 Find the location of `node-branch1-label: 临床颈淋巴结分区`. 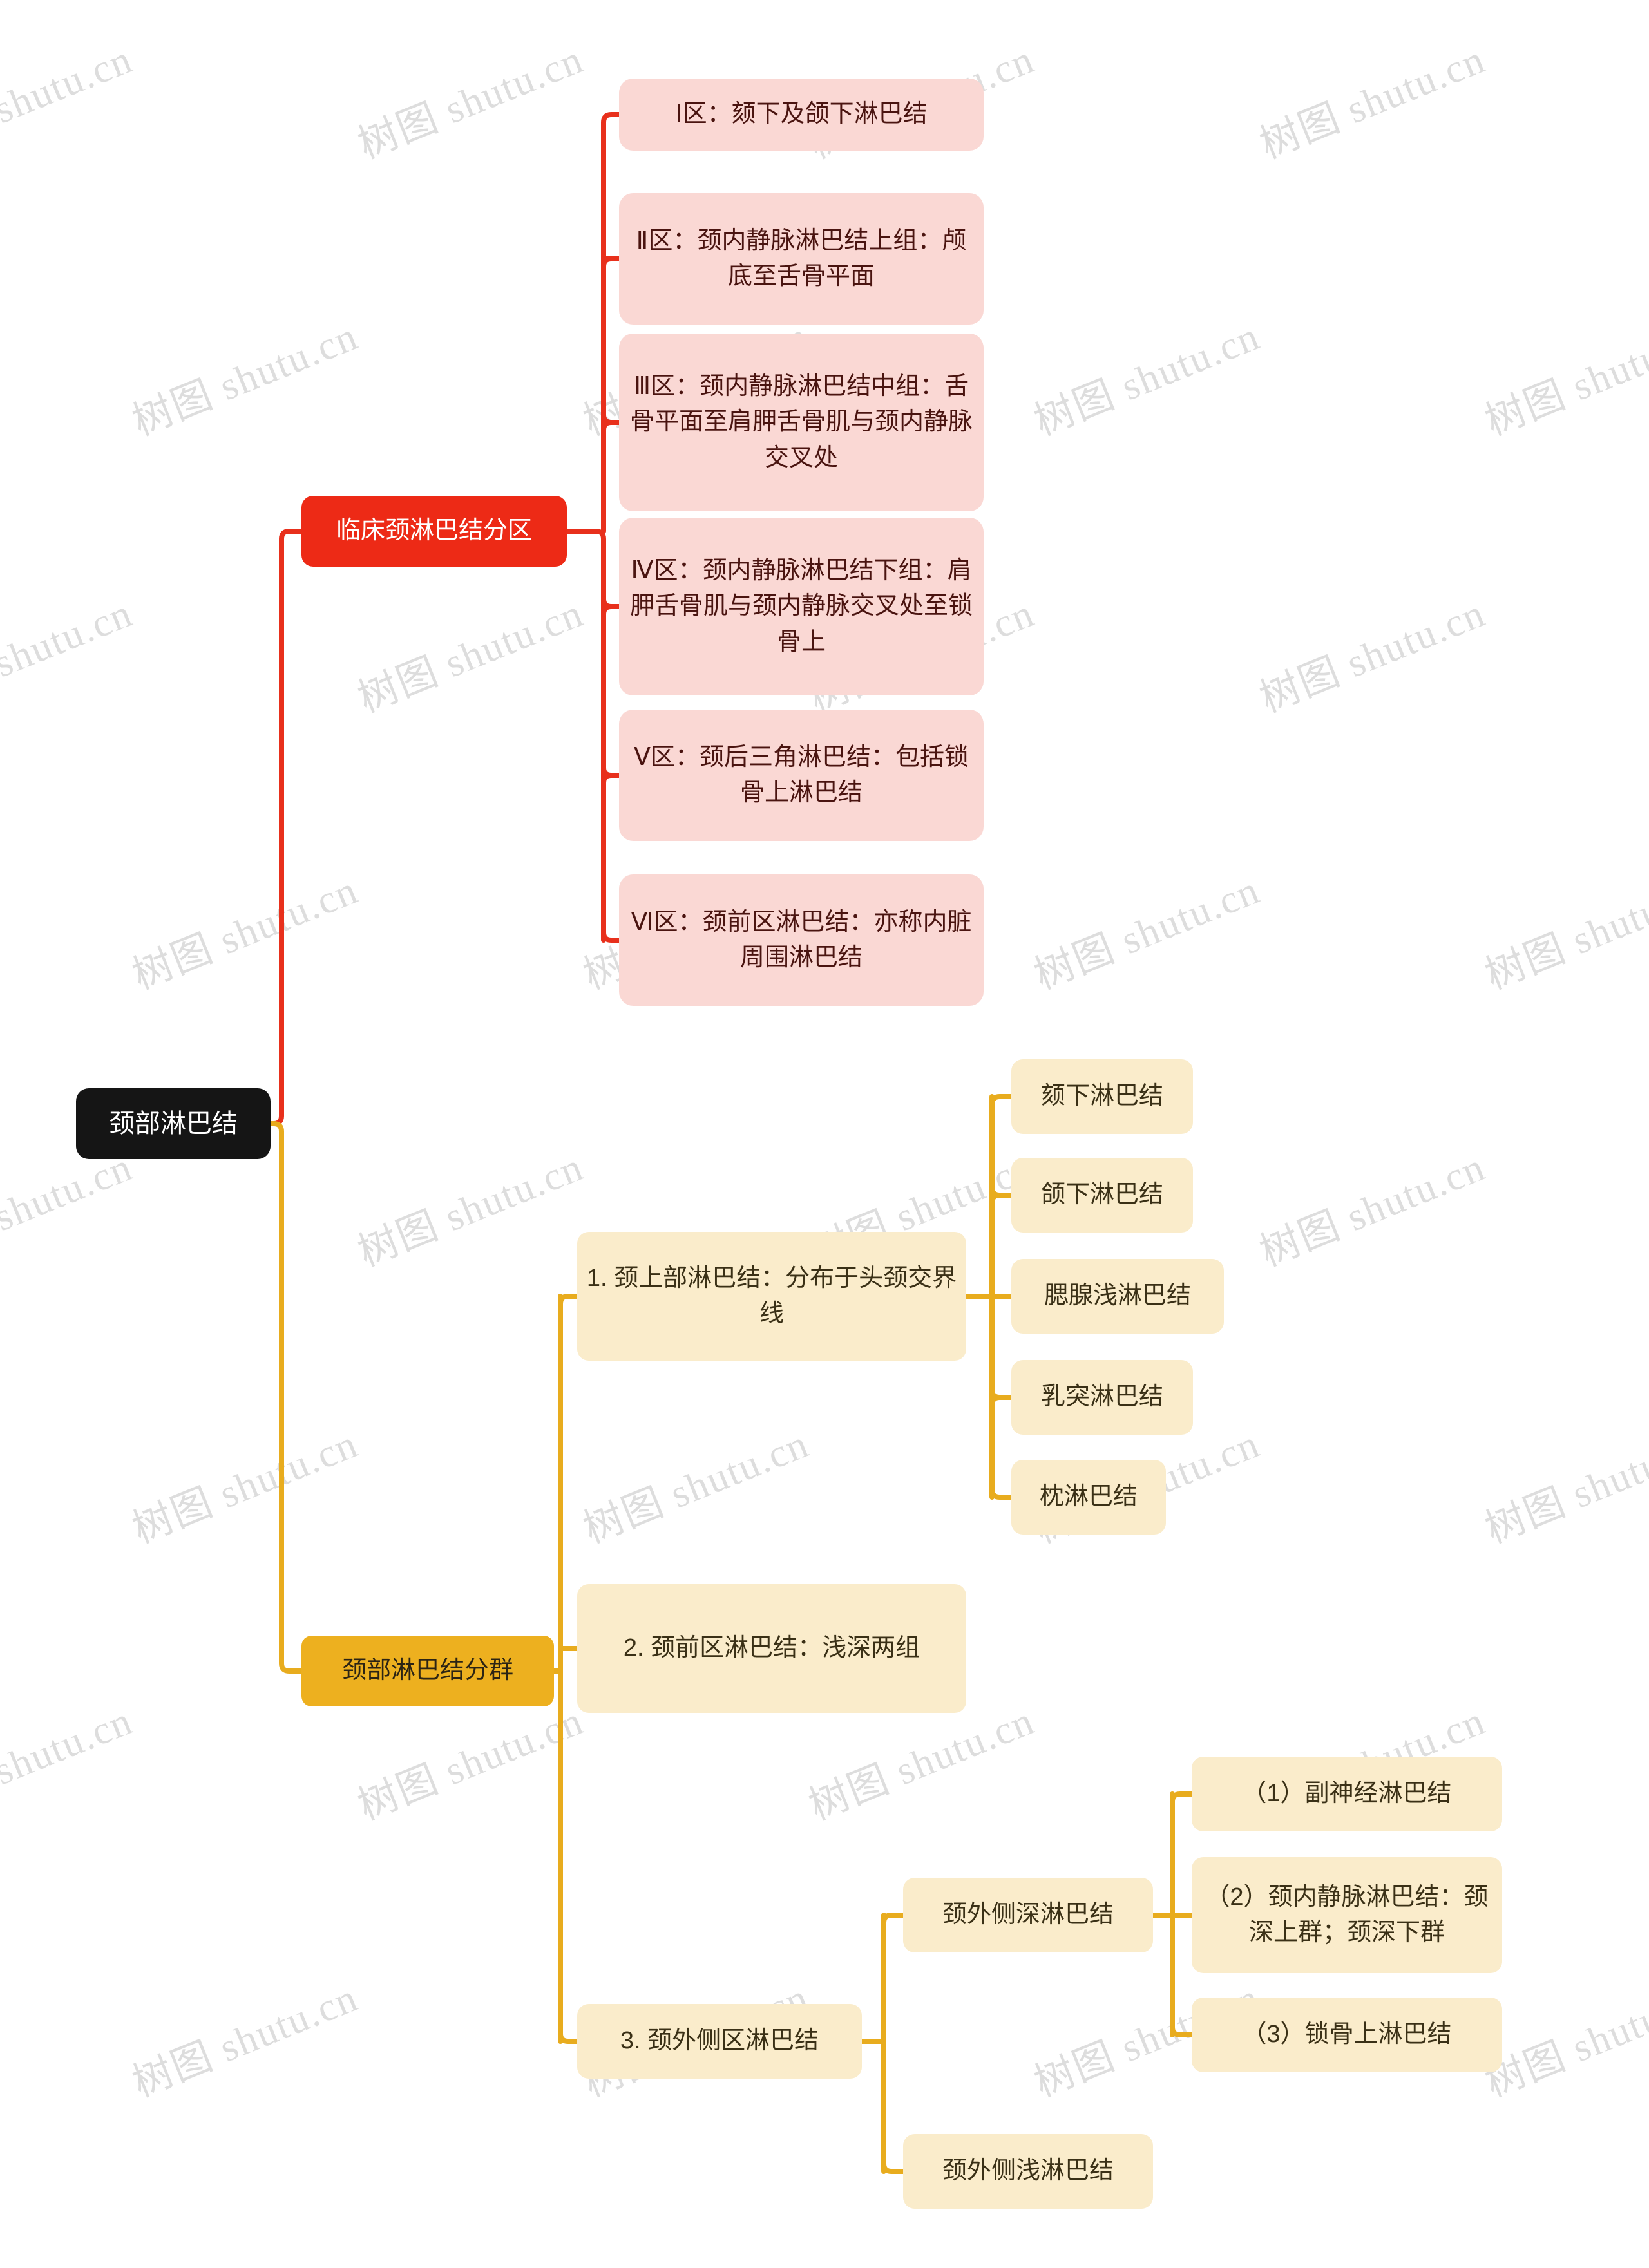

node-branch1-label: 临床颈淋巴结分区 is located at coordinates (434, 531).